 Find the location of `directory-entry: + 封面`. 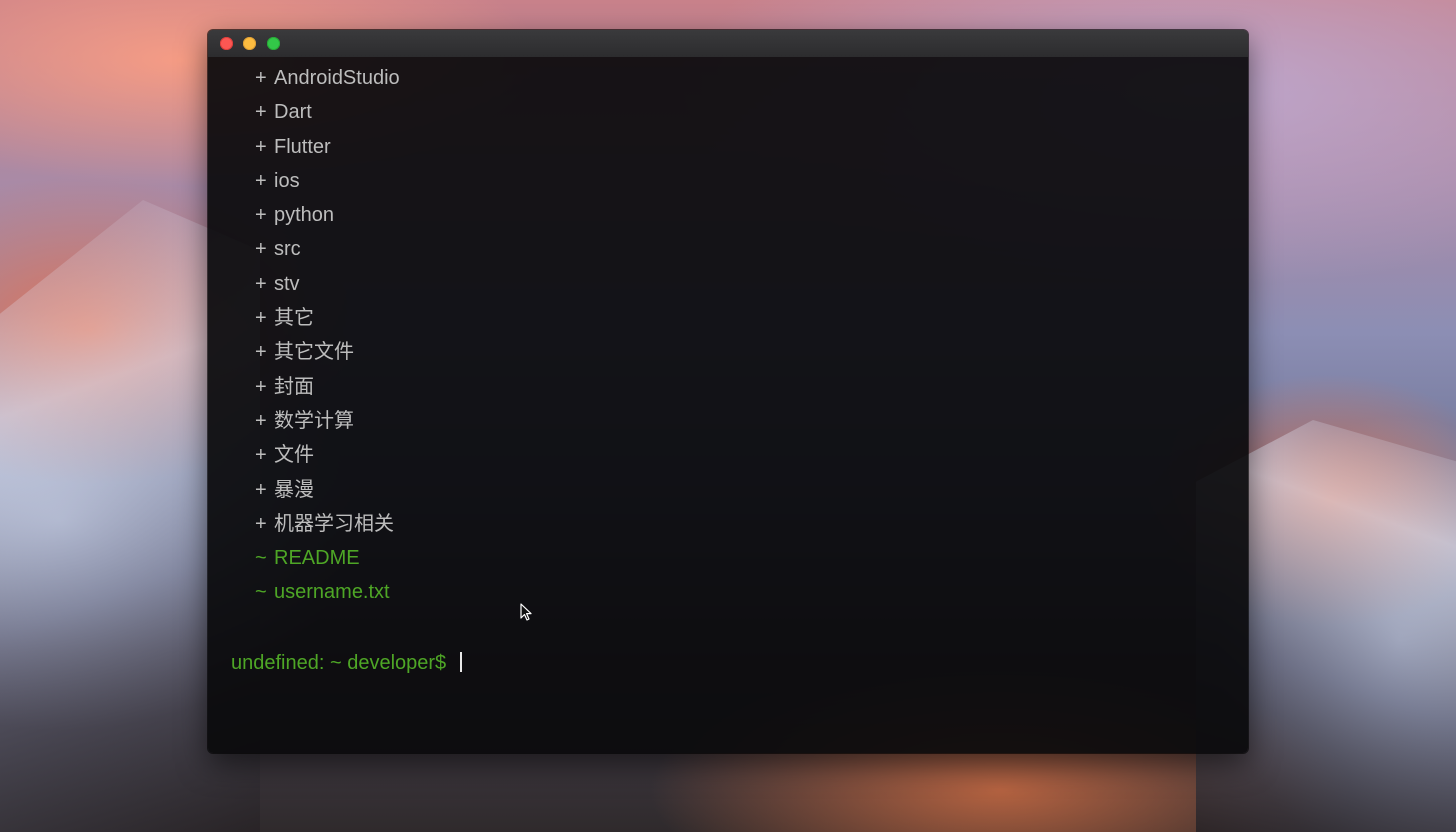

directory-entry: + 封面 is located at coordinates (327, 387).